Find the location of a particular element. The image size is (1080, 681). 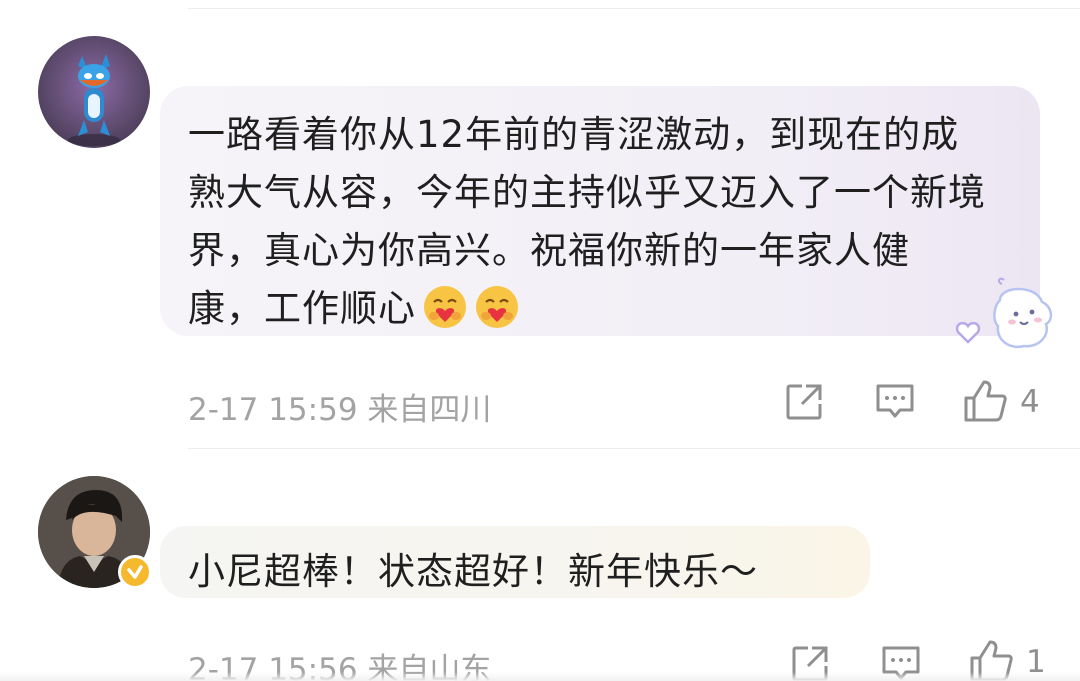

like-icon is located at coordinates (985, 401).